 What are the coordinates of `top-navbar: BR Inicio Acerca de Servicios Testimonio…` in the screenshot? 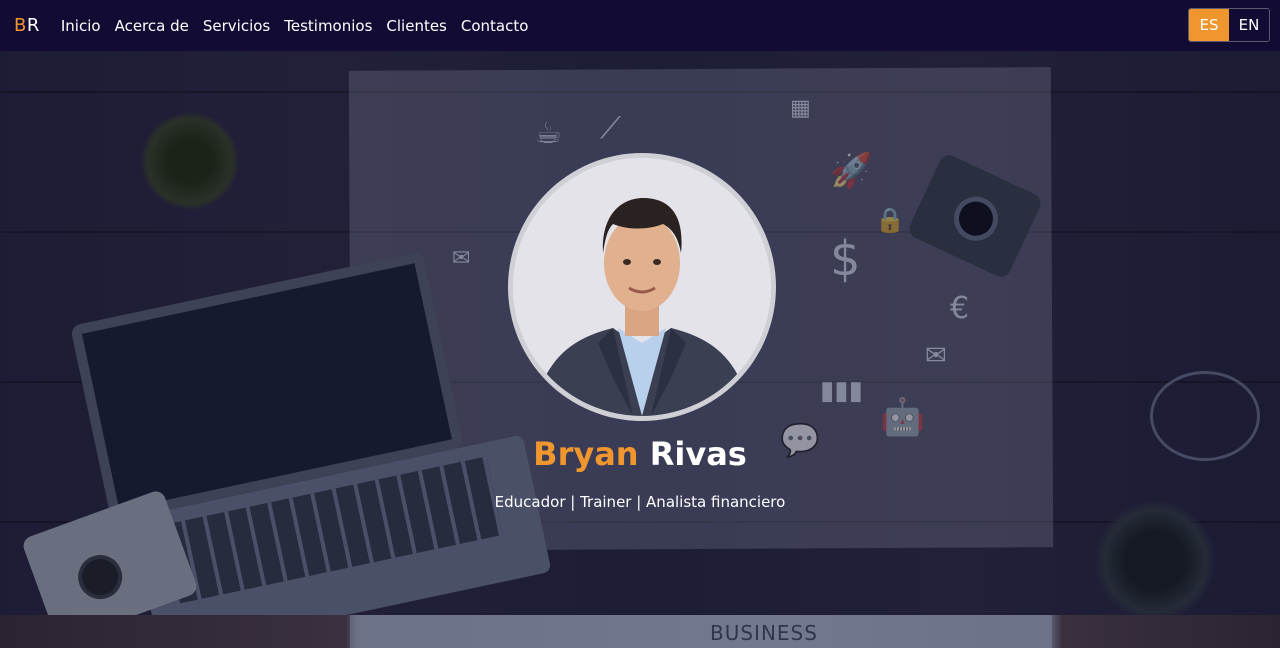 It's located at (640, 25).